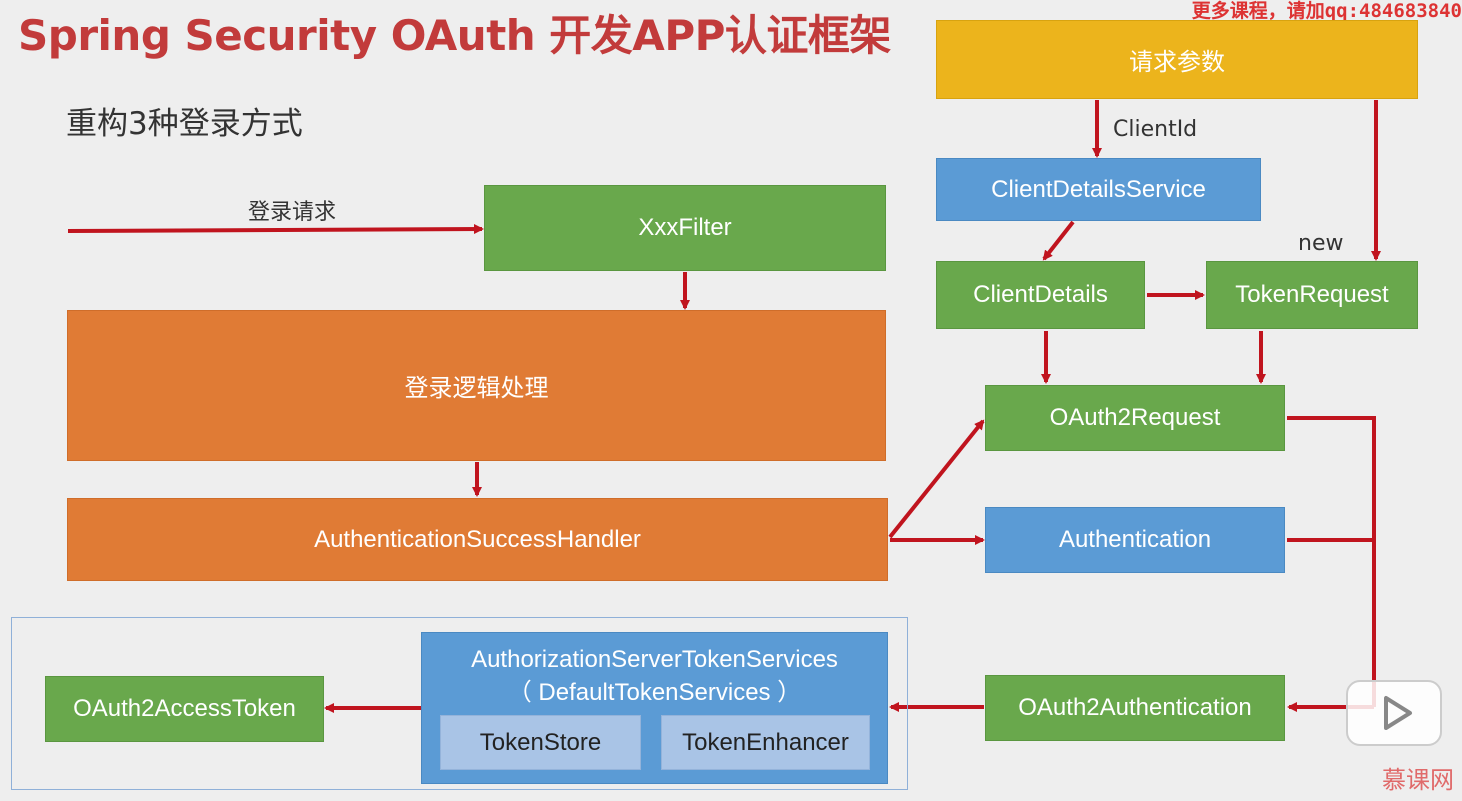  What do you see at coordinates (1321, 243) in the screenshot?
I see `label-new: new` at bounding box center [1321, 243].